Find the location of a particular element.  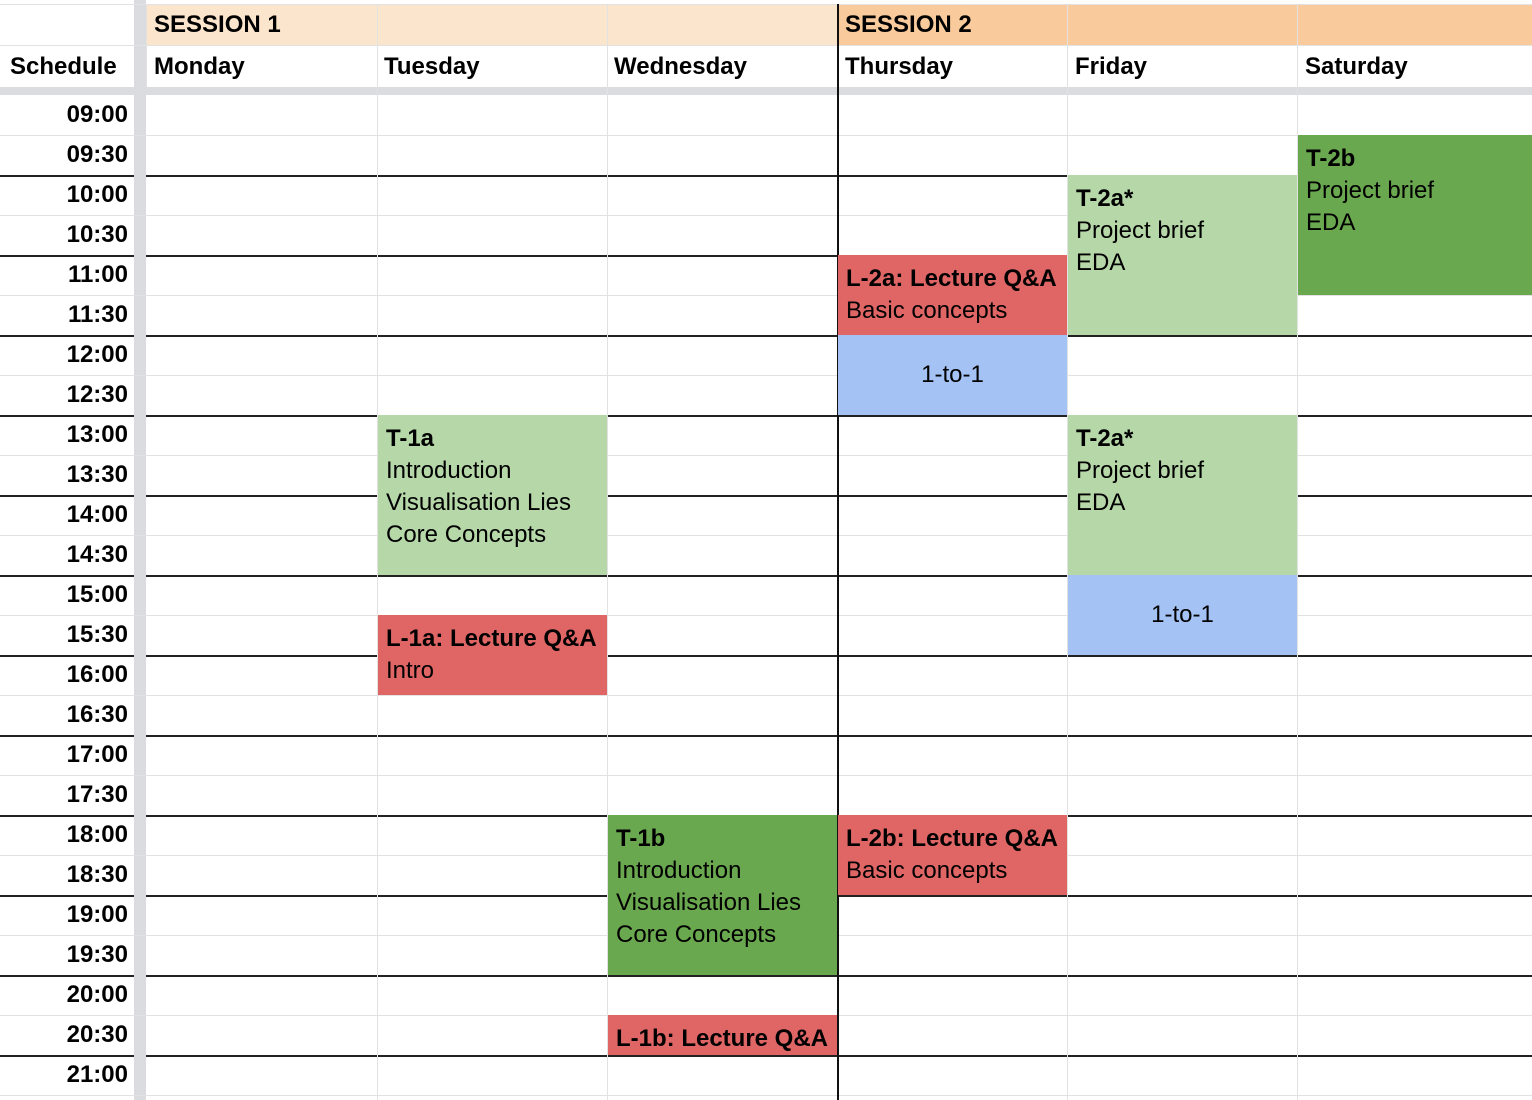

time-label: 14:00 is located at coordinates (64, 515).